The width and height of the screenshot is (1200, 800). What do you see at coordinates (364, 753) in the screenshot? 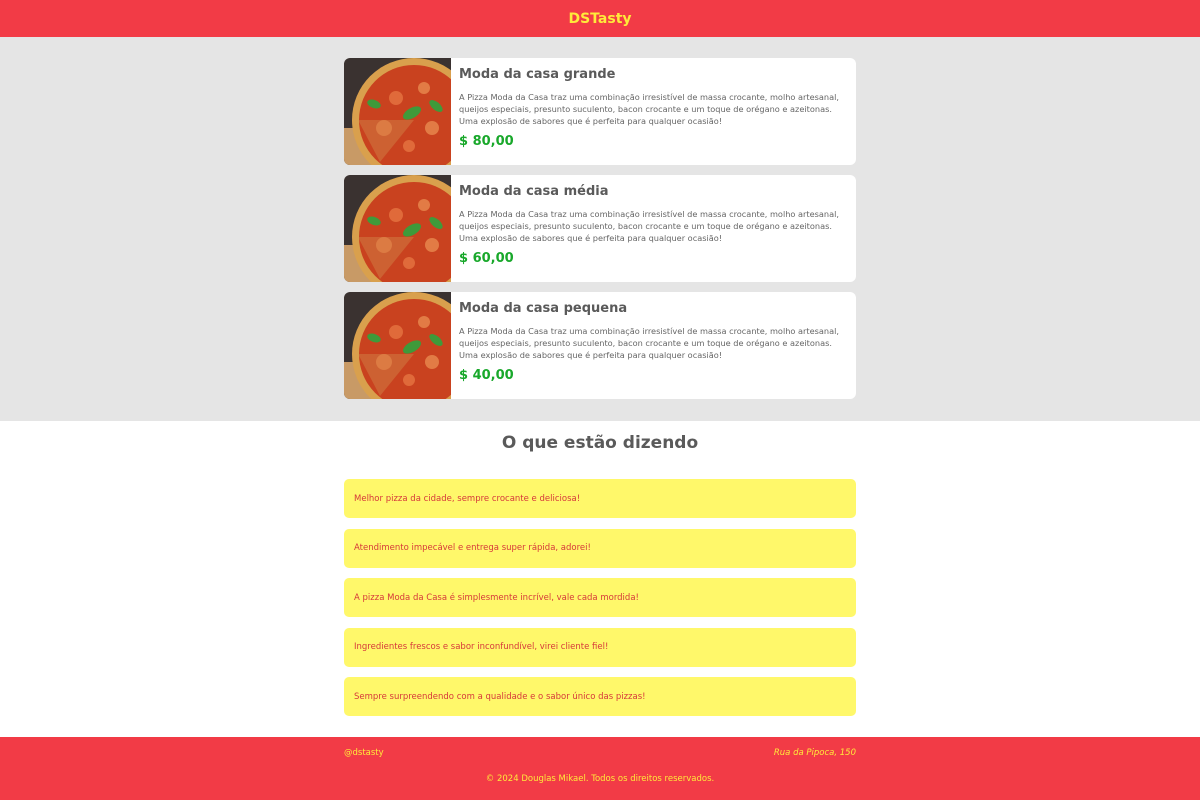
I see `social-handle-link: @dstasty` at bounding box center [364, 753].